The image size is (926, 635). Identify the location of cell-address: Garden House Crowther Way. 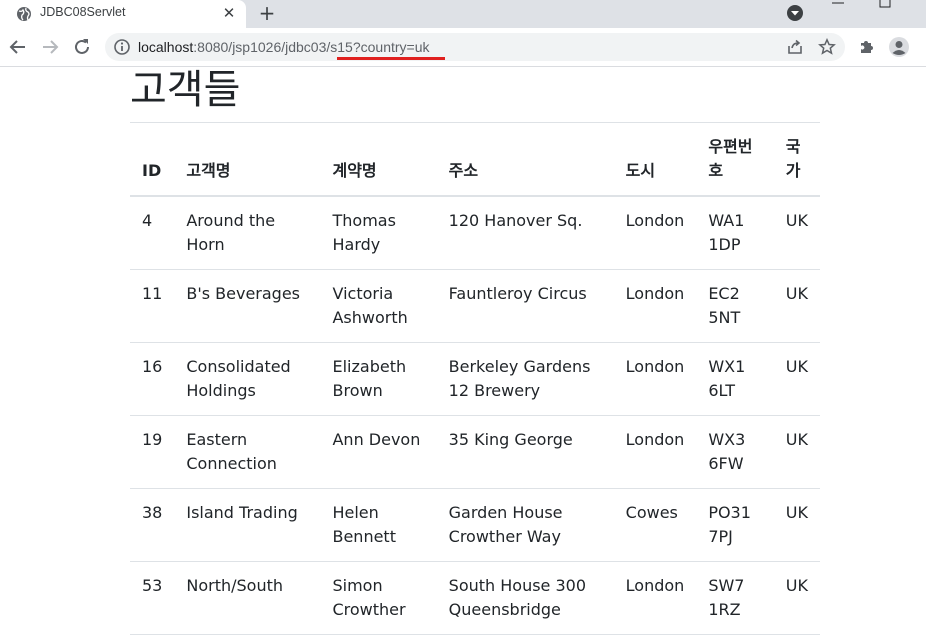
(525, 525).